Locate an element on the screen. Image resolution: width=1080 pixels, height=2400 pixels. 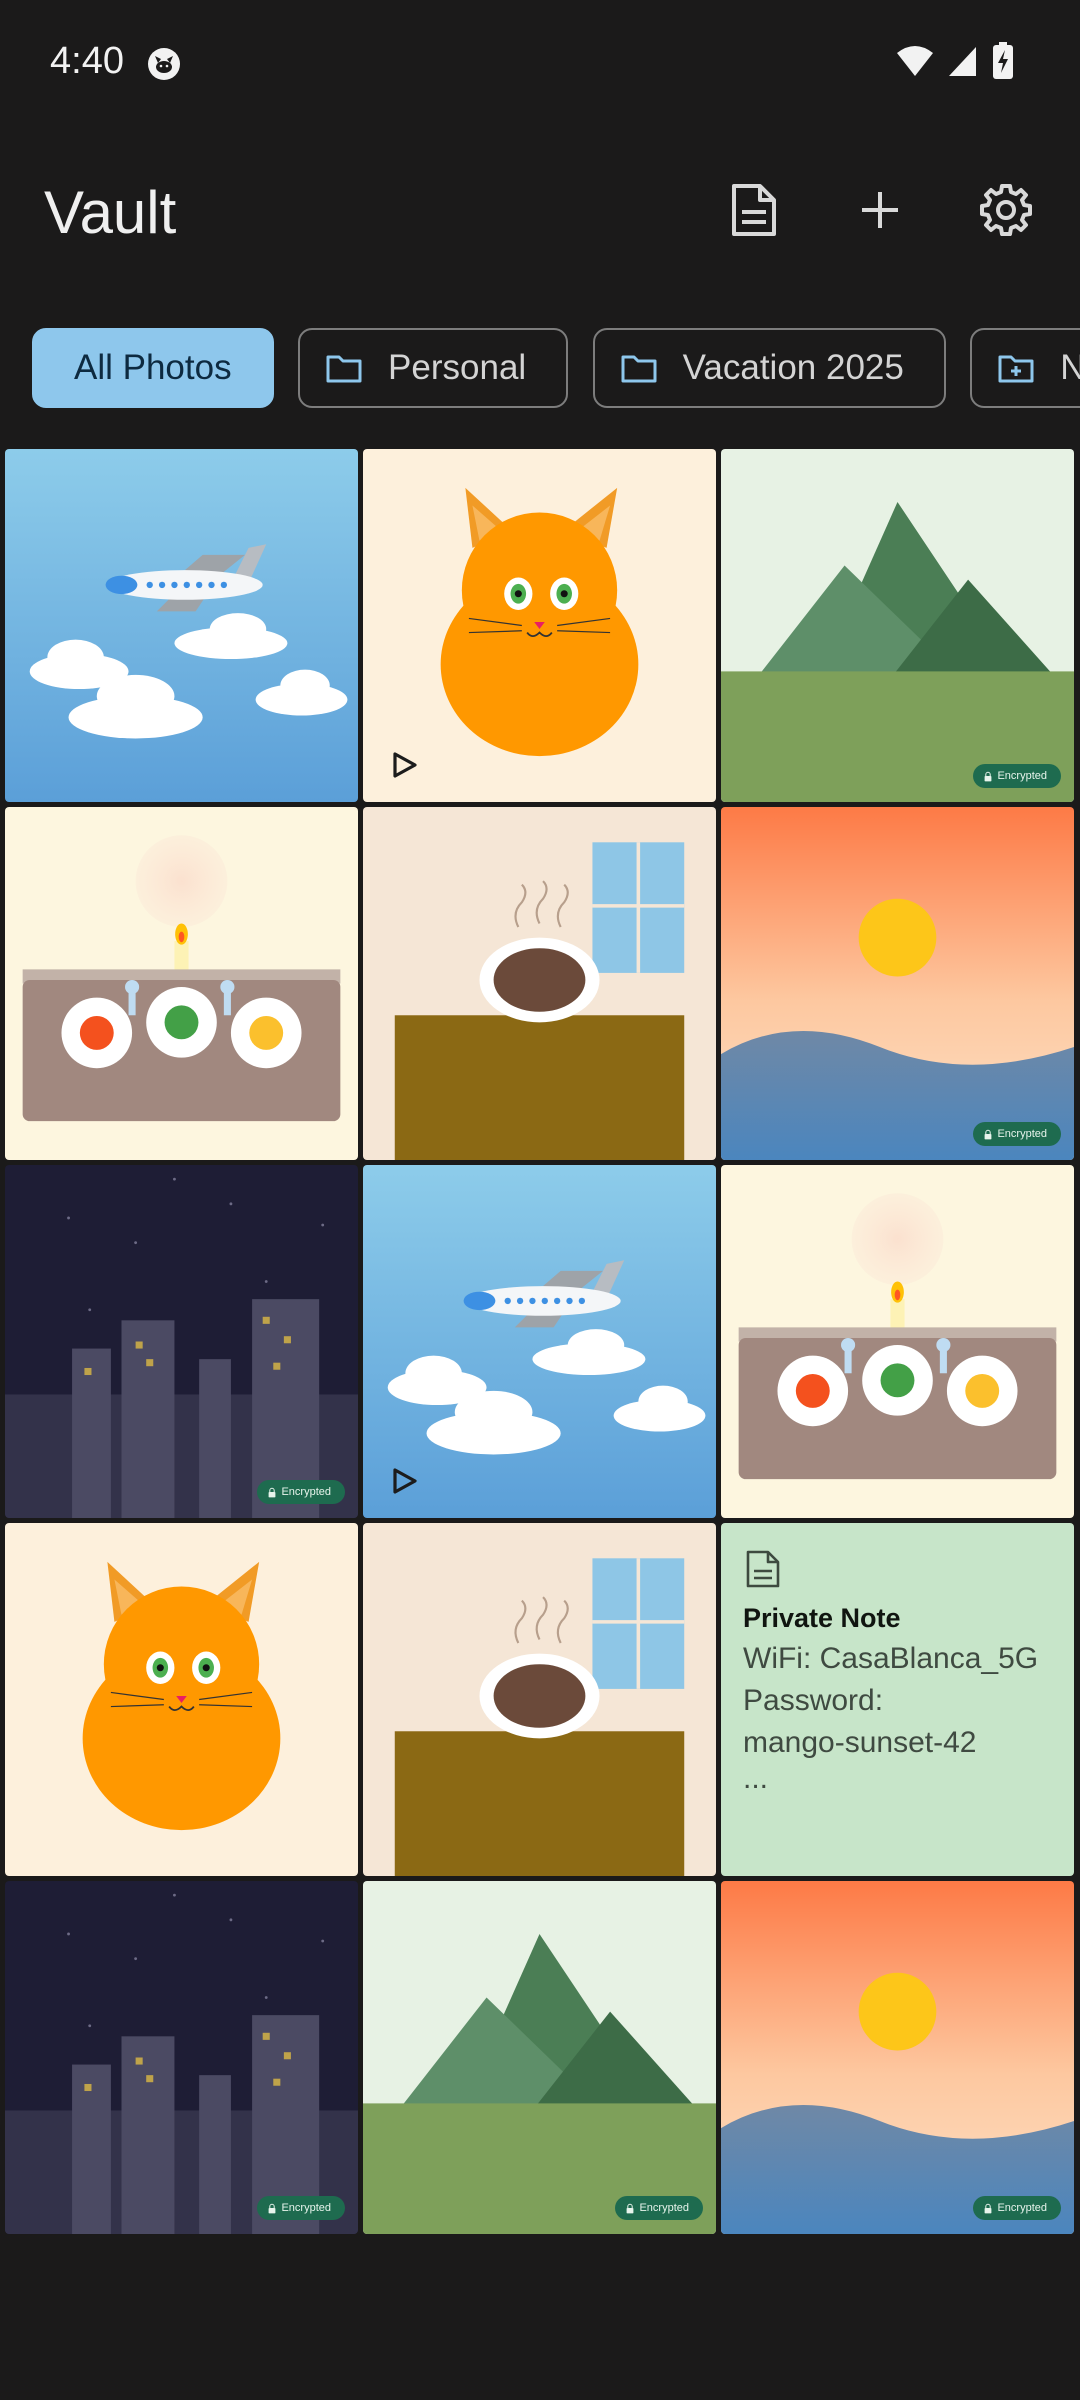
cat-image is located at coordinates (181, 1699).